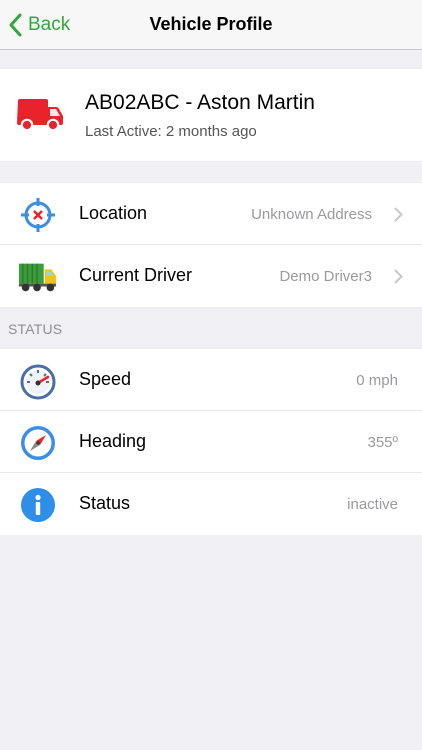  I want to click on van-icon, so click(40, 115).